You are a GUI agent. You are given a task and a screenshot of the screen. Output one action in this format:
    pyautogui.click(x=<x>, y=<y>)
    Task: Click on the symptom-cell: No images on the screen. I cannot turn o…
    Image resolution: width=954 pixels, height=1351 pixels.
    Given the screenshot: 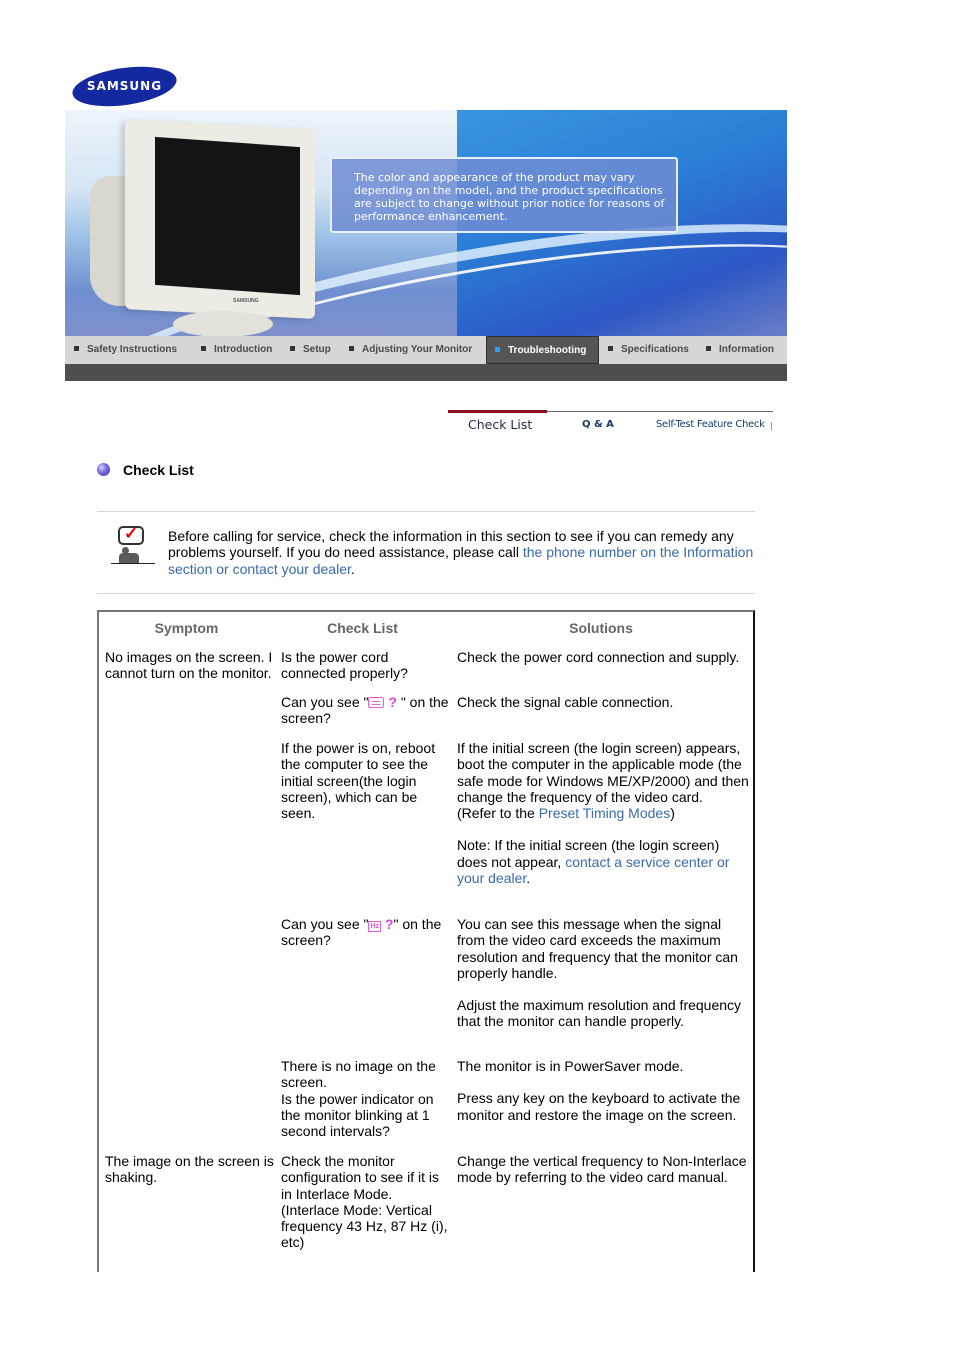 What is the action you would take?
    pyautogui.click(x=189, y=665)
    